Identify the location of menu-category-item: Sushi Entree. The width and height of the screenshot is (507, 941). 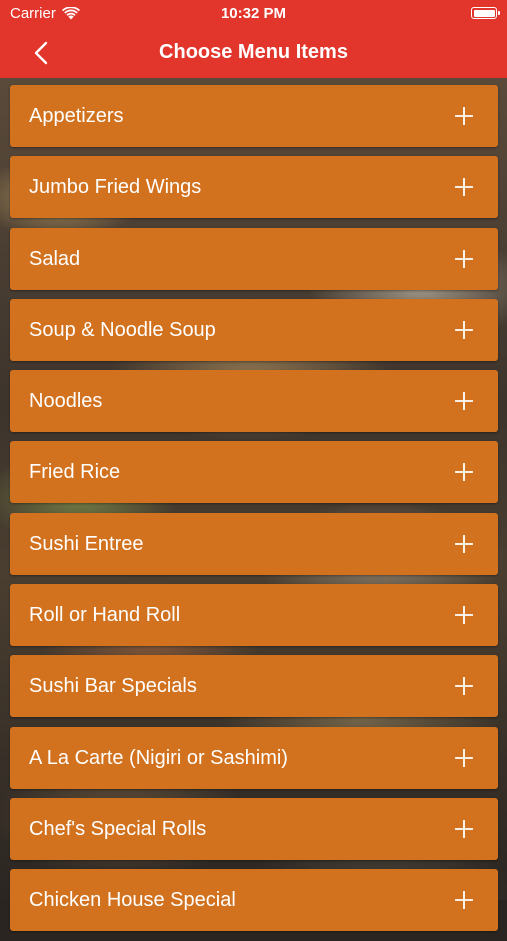
(254, 543).